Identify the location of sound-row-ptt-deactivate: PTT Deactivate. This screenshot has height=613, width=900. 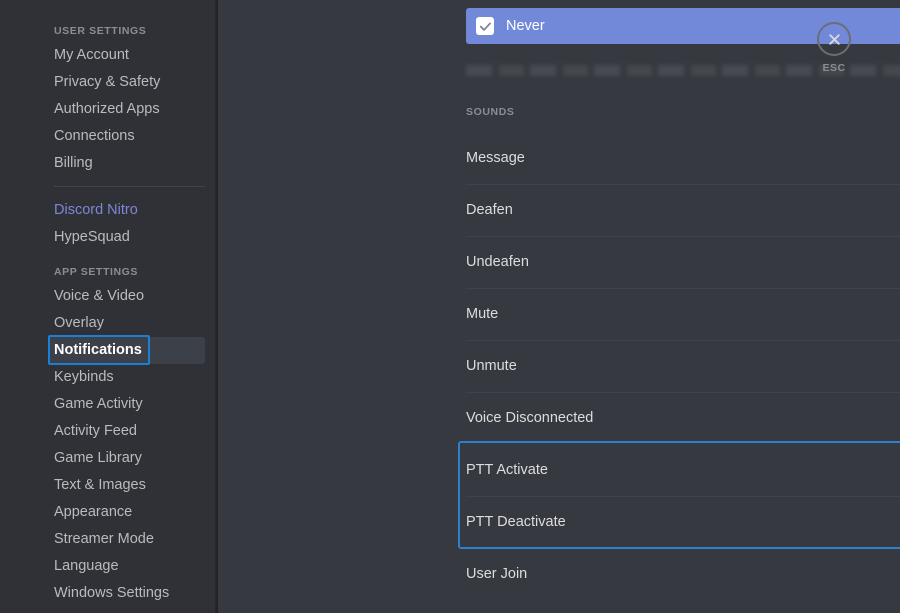
(683, 522).